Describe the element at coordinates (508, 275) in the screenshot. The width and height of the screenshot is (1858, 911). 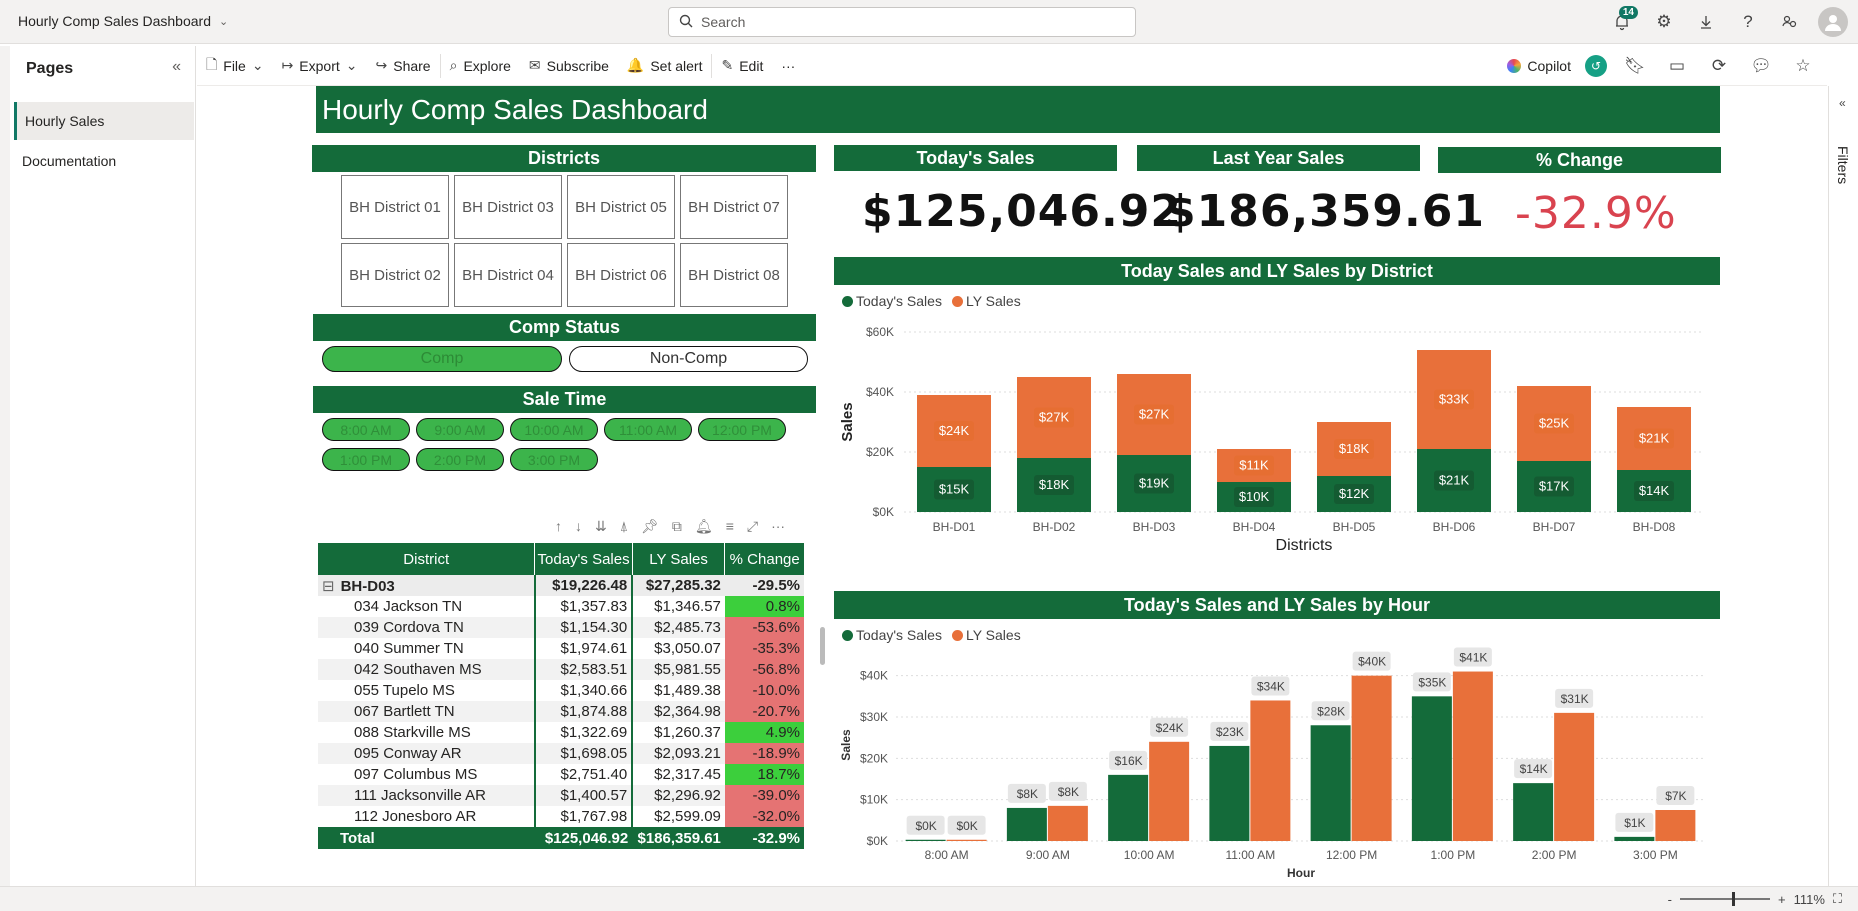
I see `district-button: BH District 04` at that location.